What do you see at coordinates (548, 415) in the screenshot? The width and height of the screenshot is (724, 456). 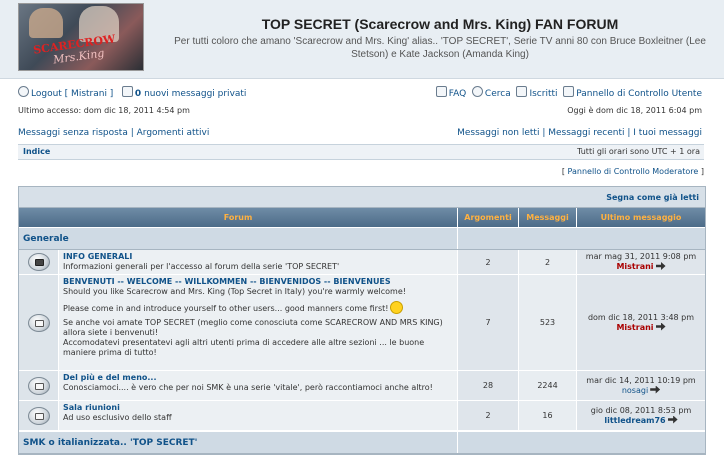 I see `posts-count: 16` at bounding box center [548, 415].